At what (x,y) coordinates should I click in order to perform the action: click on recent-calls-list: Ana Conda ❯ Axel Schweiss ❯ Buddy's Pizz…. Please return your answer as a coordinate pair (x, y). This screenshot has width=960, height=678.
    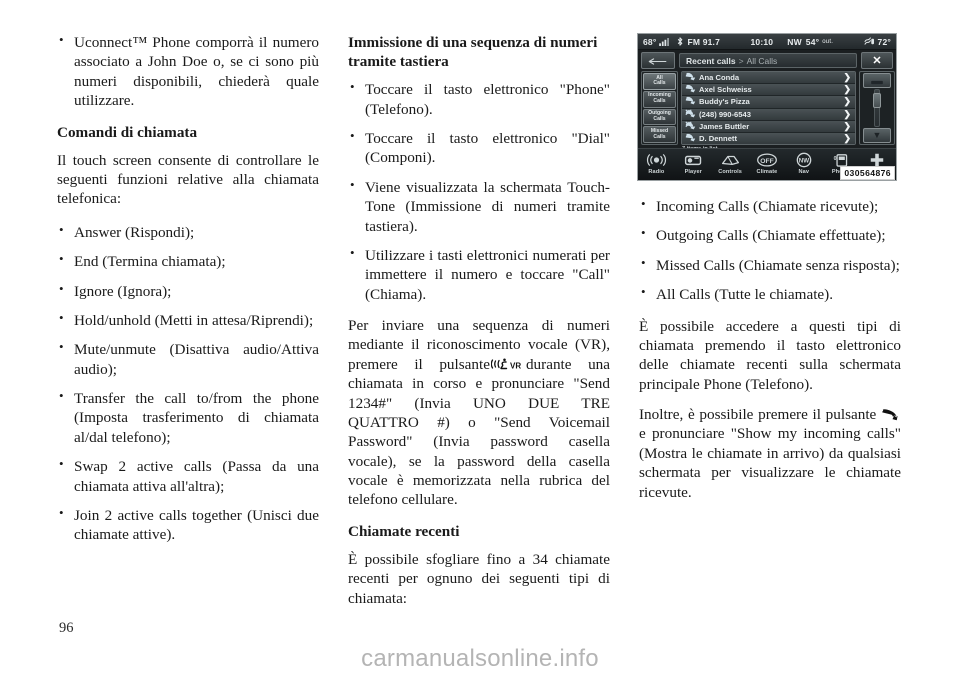
    Looking at the image, I should click on (768, 108).